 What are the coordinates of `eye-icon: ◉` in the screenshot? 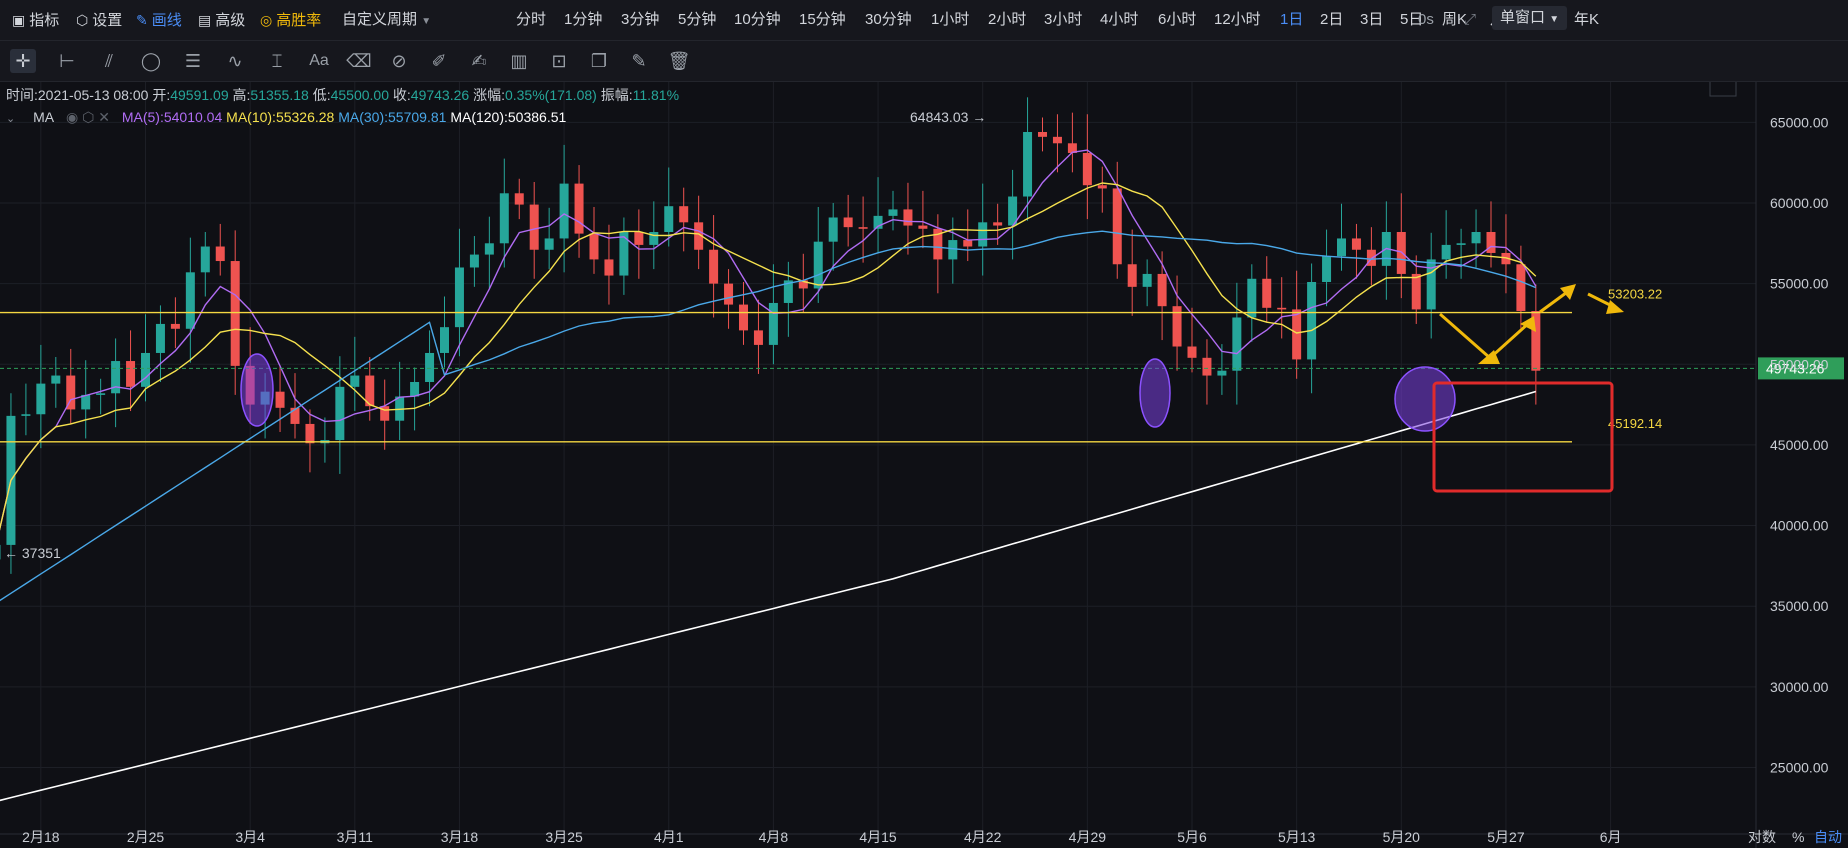 It's located at (72, 117).